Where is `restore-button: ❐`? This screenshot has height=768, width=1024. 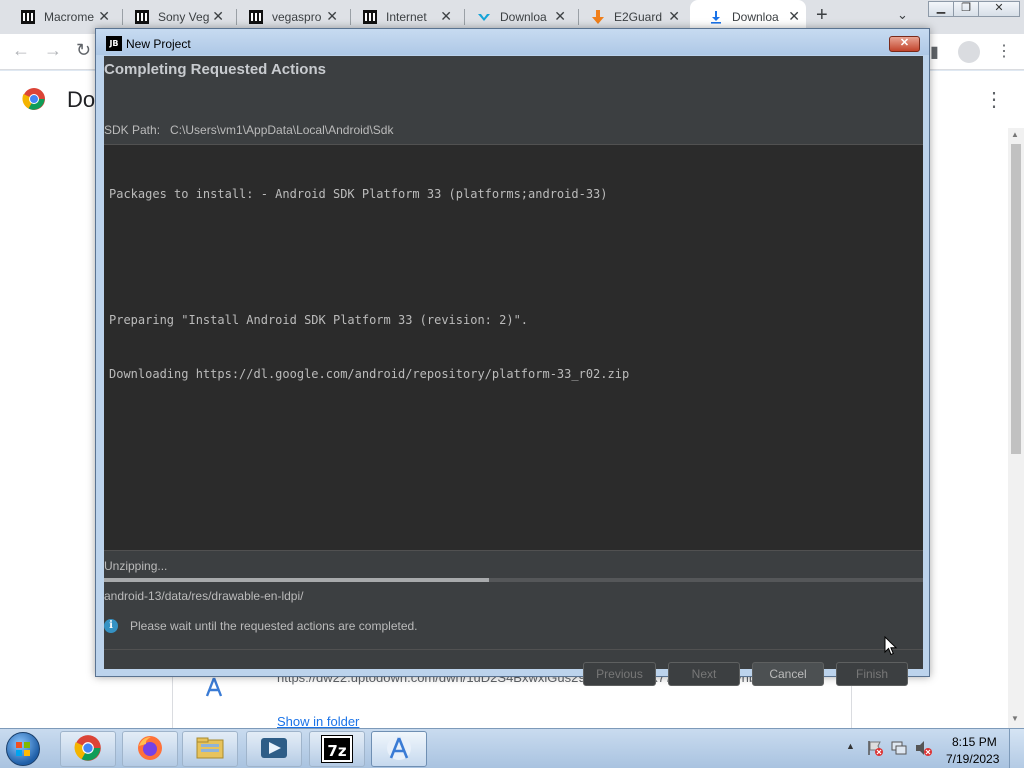 restore-button: ❐ is located at coordinates (966, 9).